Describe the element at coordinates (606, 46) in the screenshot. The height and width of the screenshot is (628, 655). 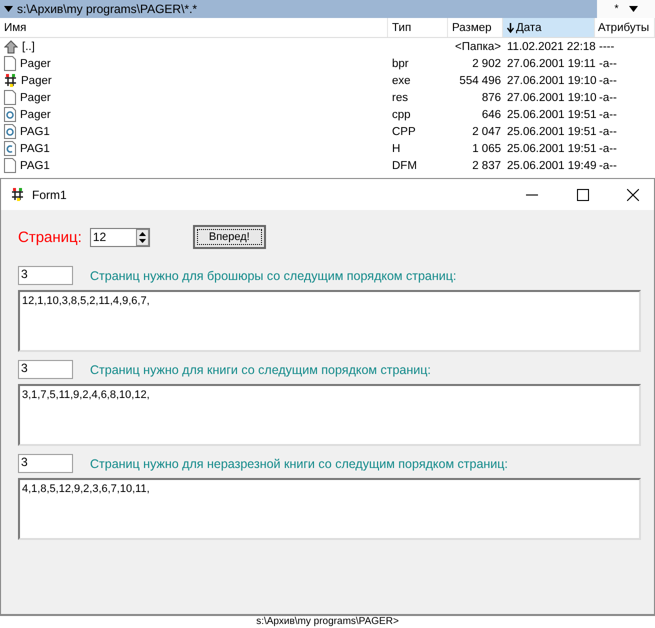
I see `file-attributes: ----` at that location.